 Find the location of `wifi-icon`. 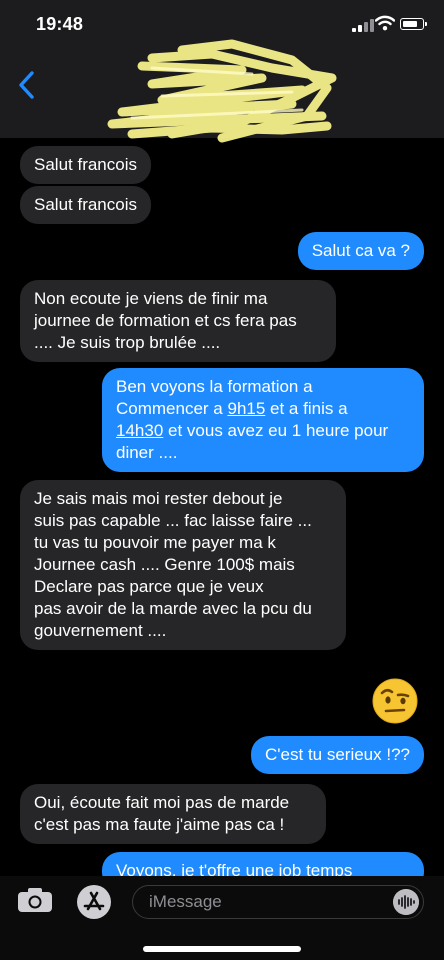

wifi-icon is located at coordinates (385, 23).